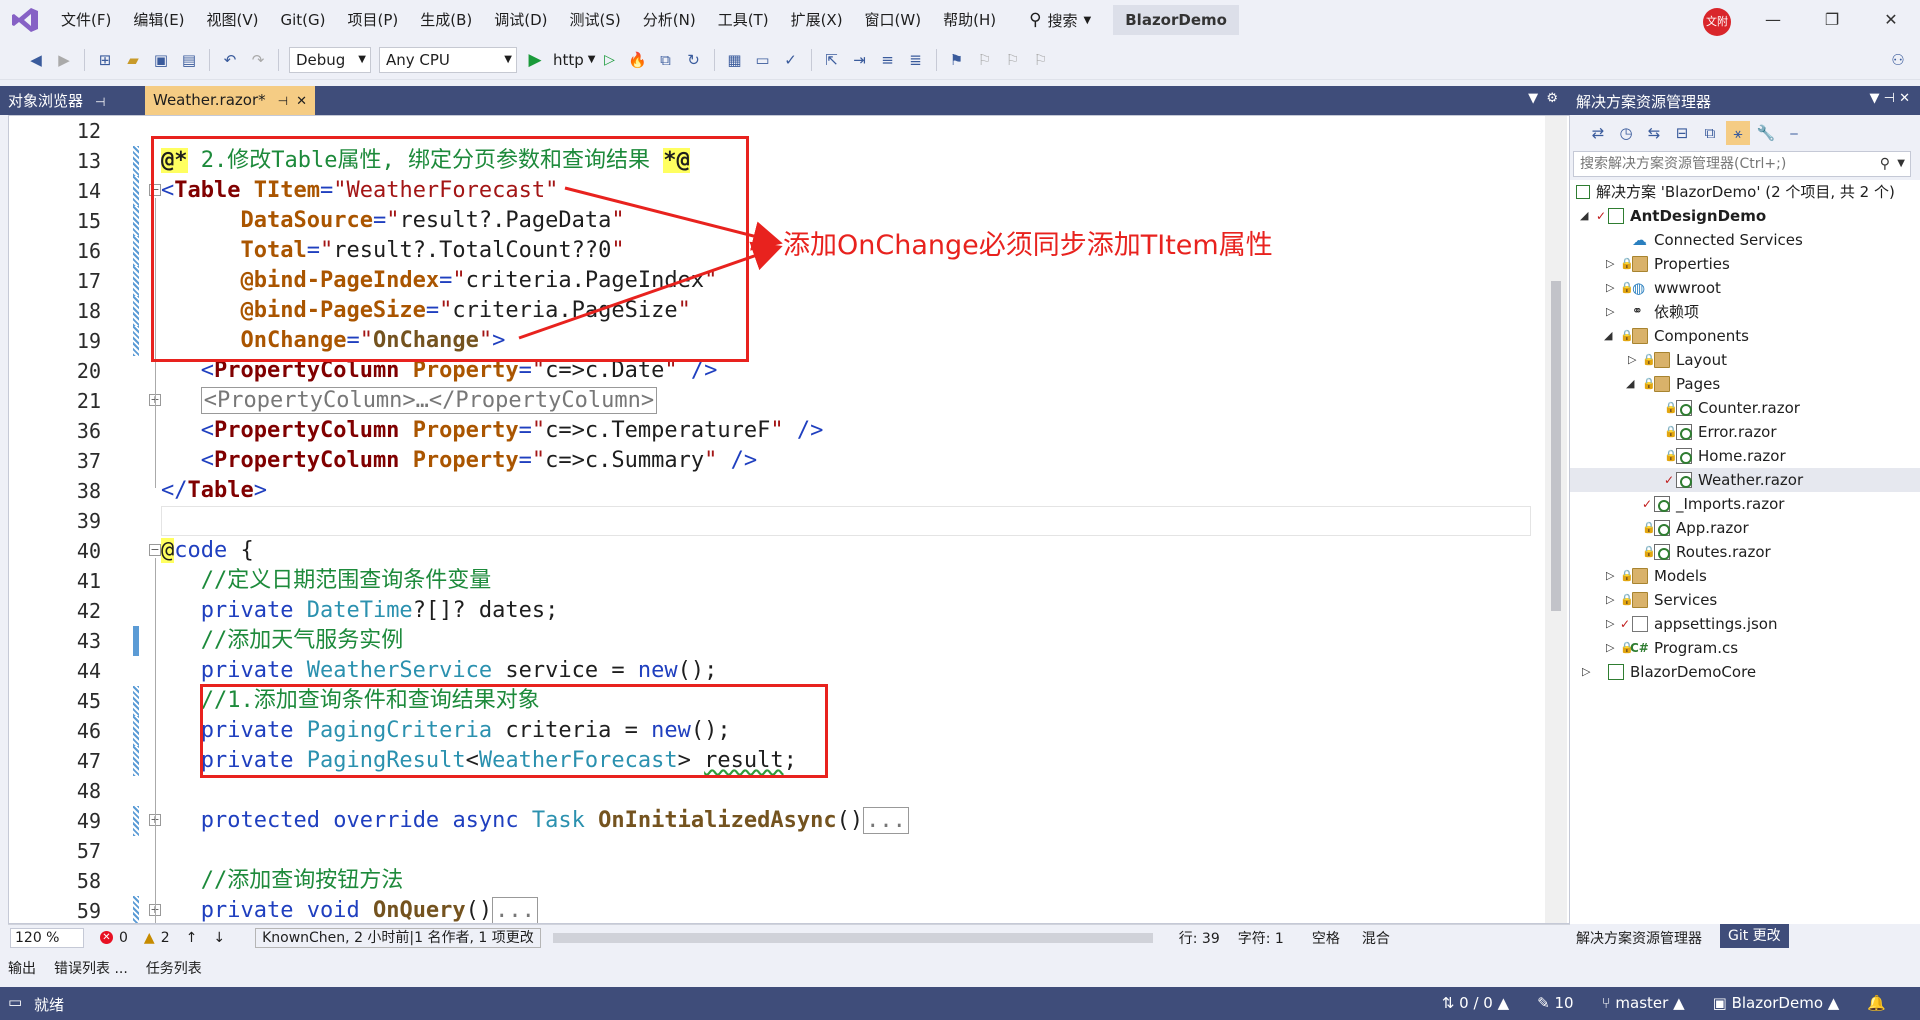 The height and width of the screenshot is (1020, 1920). Describe the element at coordinates (157, 938) in the screenshot. I see `warning-count: ▲ 2` at that location.